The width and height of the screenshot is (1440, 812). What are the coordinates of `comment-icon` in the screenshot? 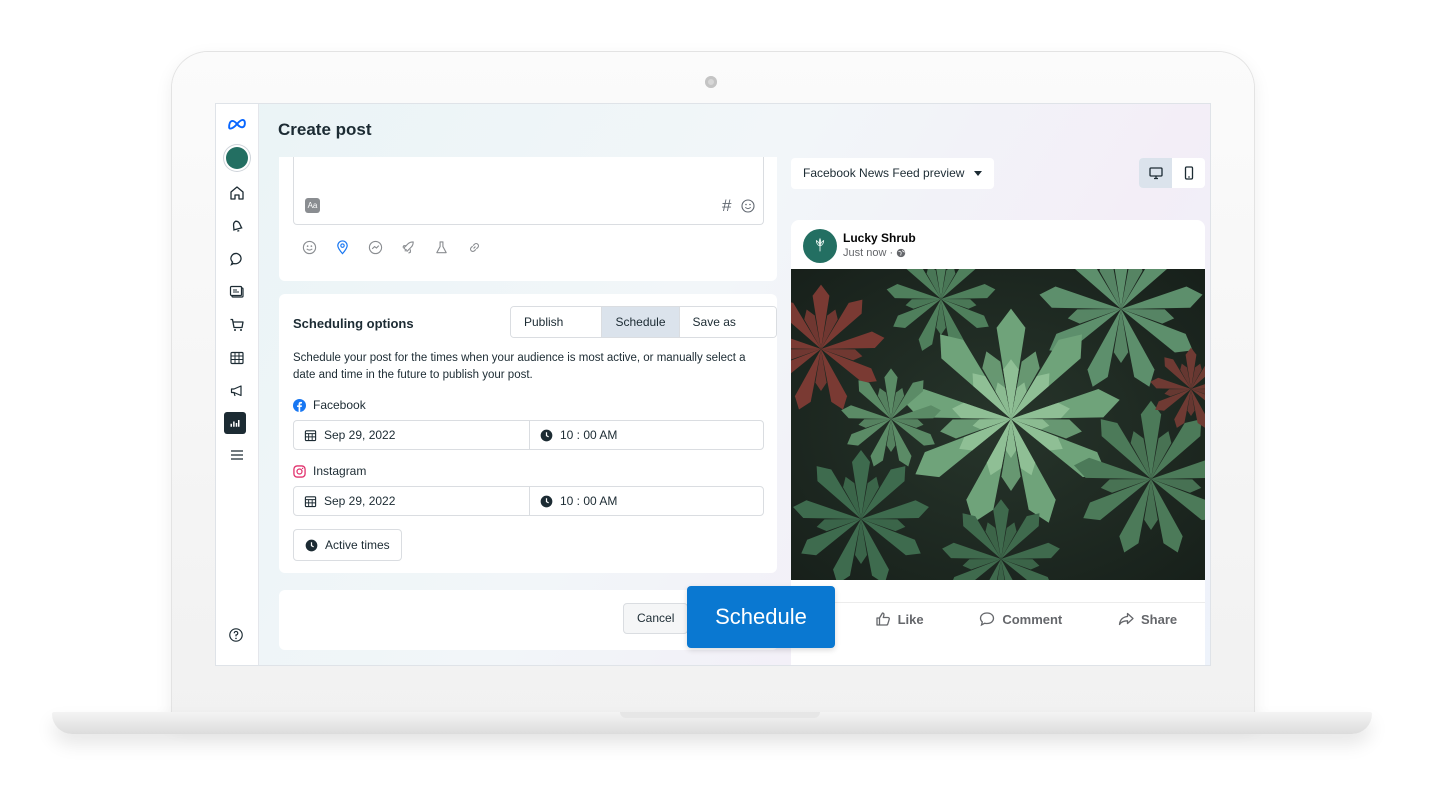 It's located at (987, 619).